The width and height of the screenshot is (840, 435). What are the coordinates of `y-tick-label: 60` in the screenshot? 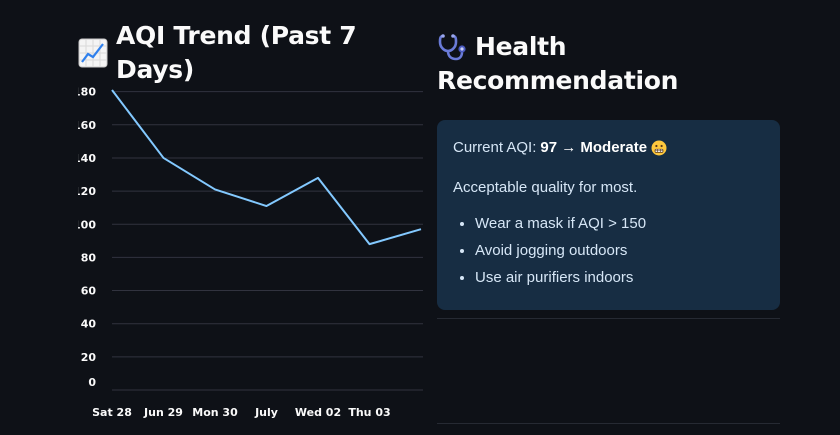 It's located at (89, 291).